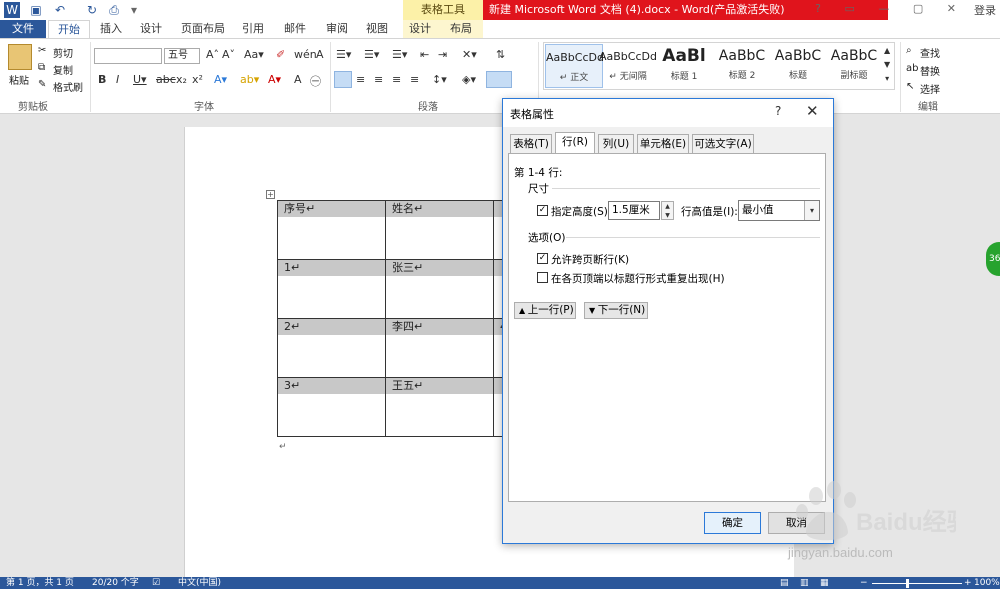  I want to click on clear-format-icon: ✐, so click(280, 54).